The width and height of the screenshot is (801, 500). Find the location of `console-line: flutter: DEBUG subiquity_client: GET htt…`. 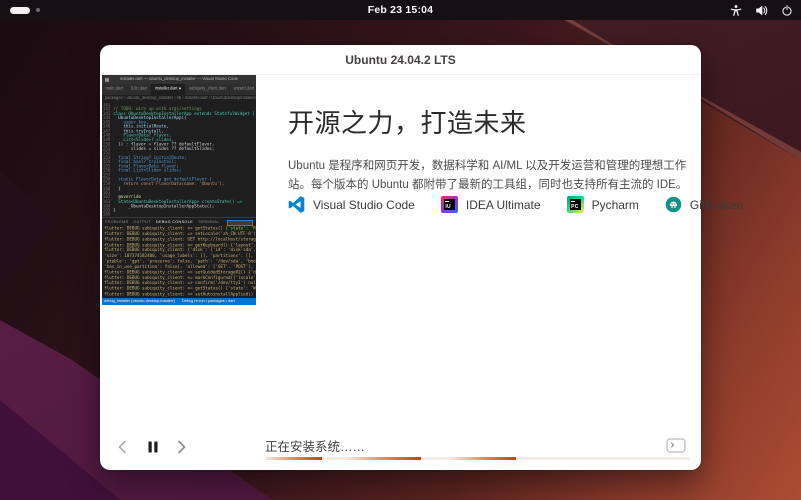

console-line: flutter: DEBUG subiquity_client: GET htt… is located at coordinates (180, 239).